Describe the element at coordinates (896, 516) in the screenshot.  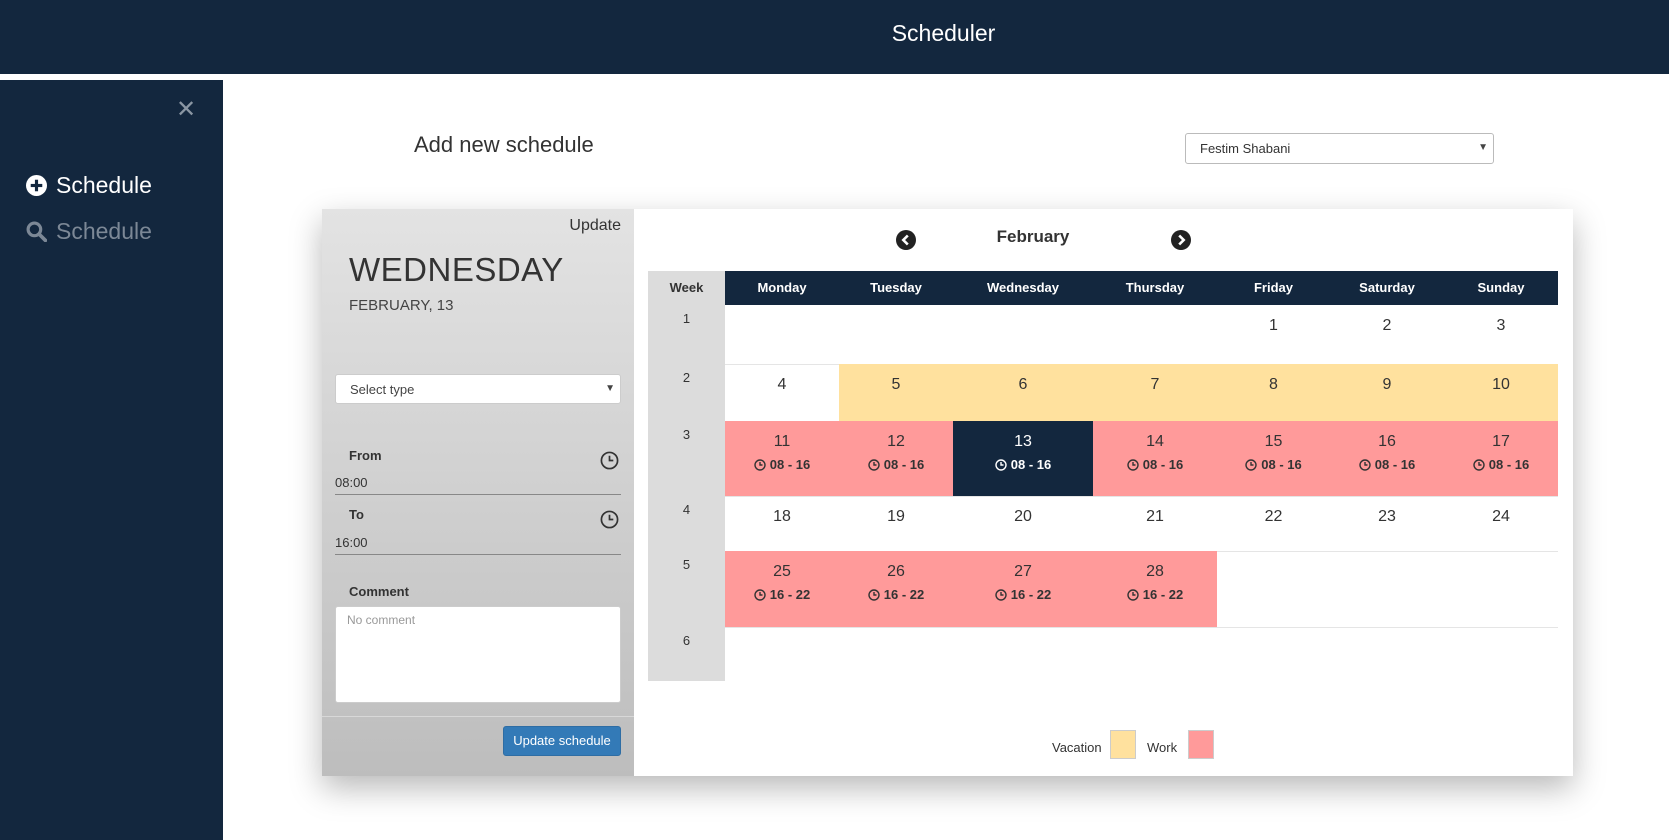
I see `day-number: 19` at that location.